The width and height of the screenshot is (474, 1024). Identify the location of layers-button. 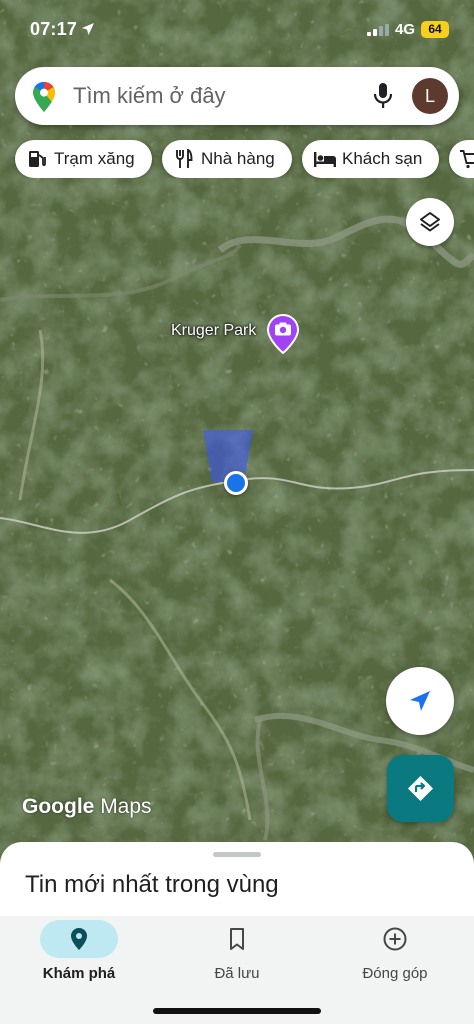
(430, 222).